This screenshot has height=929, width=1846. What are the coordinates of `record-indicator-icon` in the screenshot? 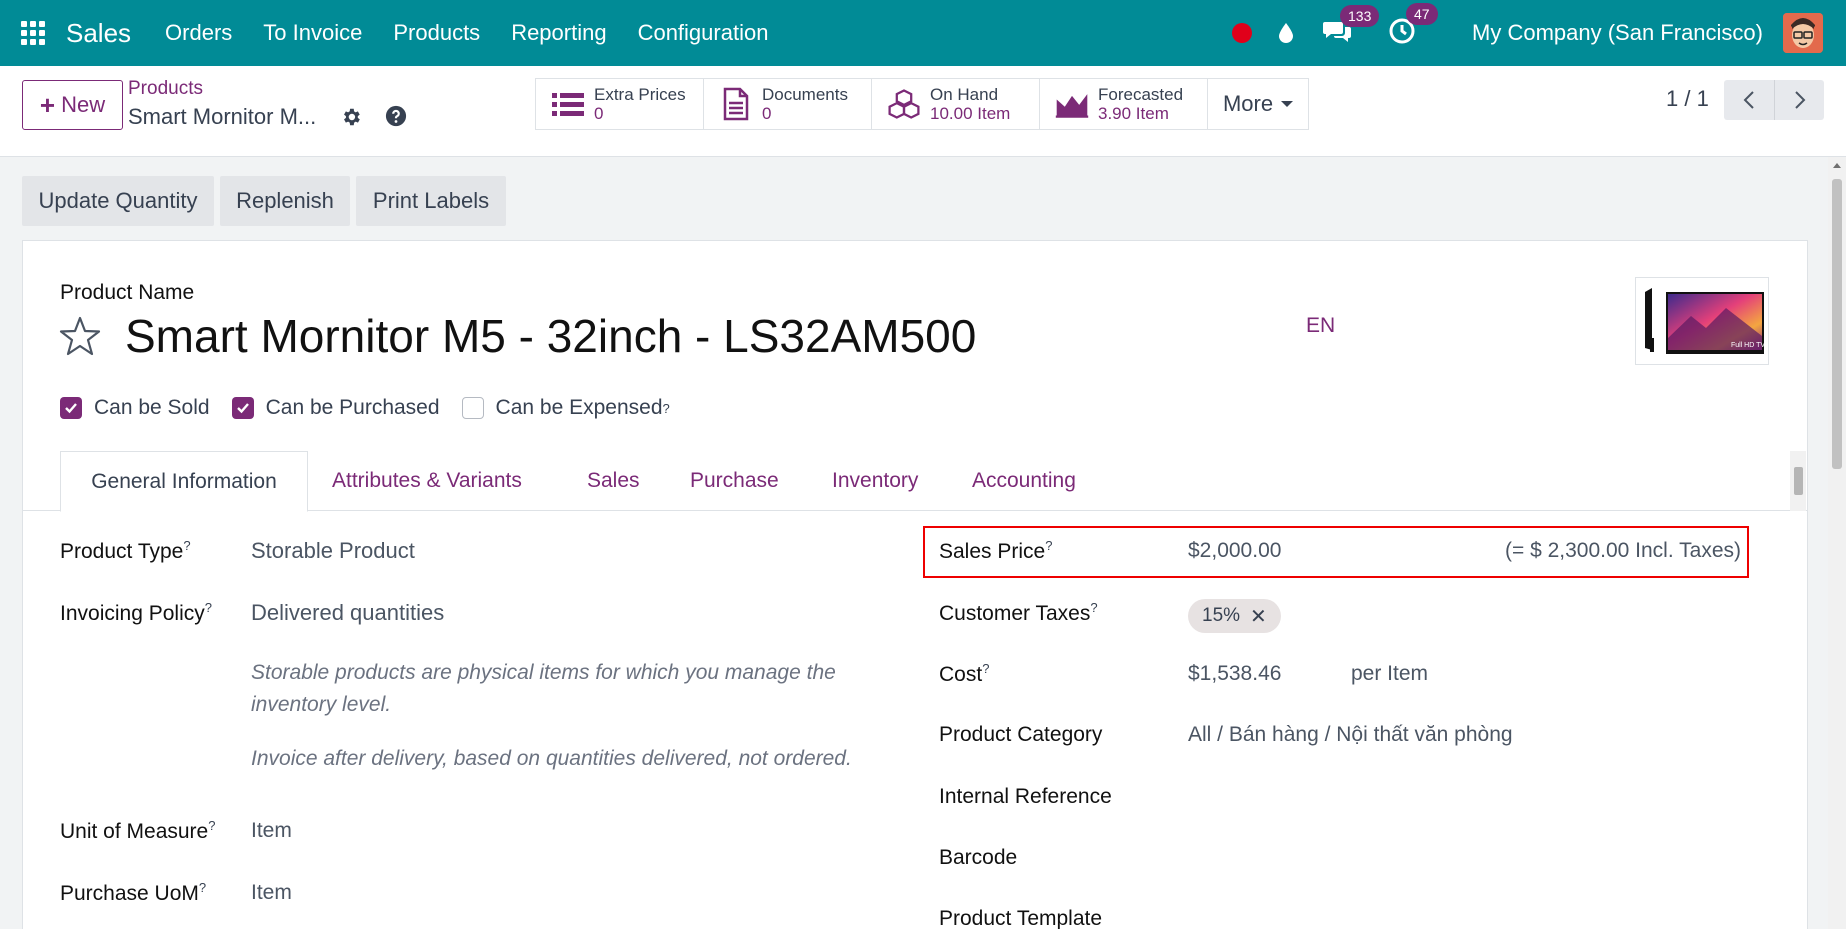 It's located at (1242, 33).